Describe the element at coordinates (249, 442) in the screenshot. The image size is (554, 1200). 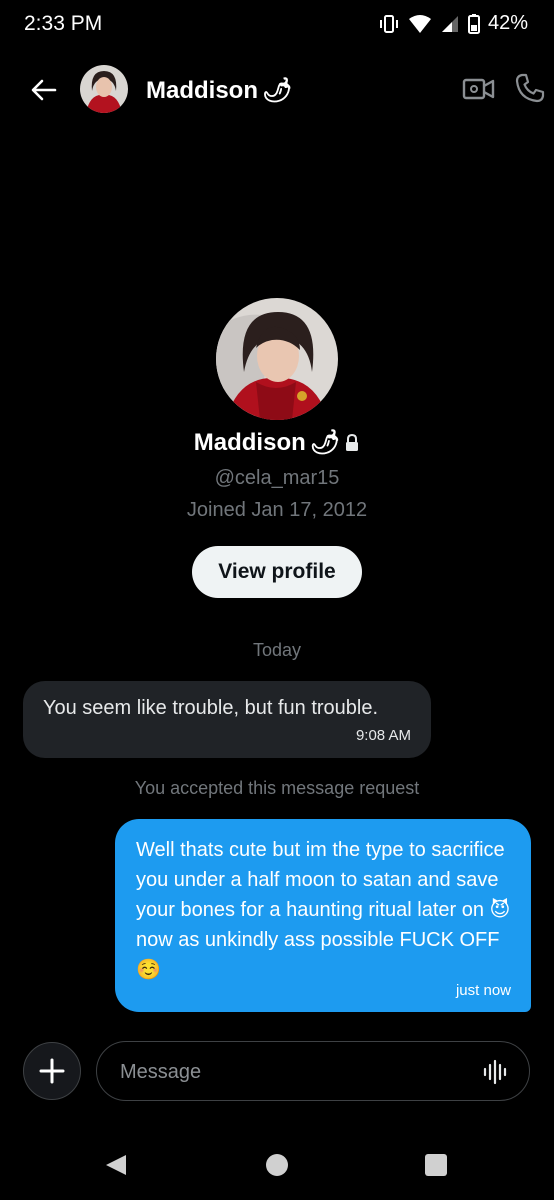
I see `profile-name-text: Maddison` at that location.